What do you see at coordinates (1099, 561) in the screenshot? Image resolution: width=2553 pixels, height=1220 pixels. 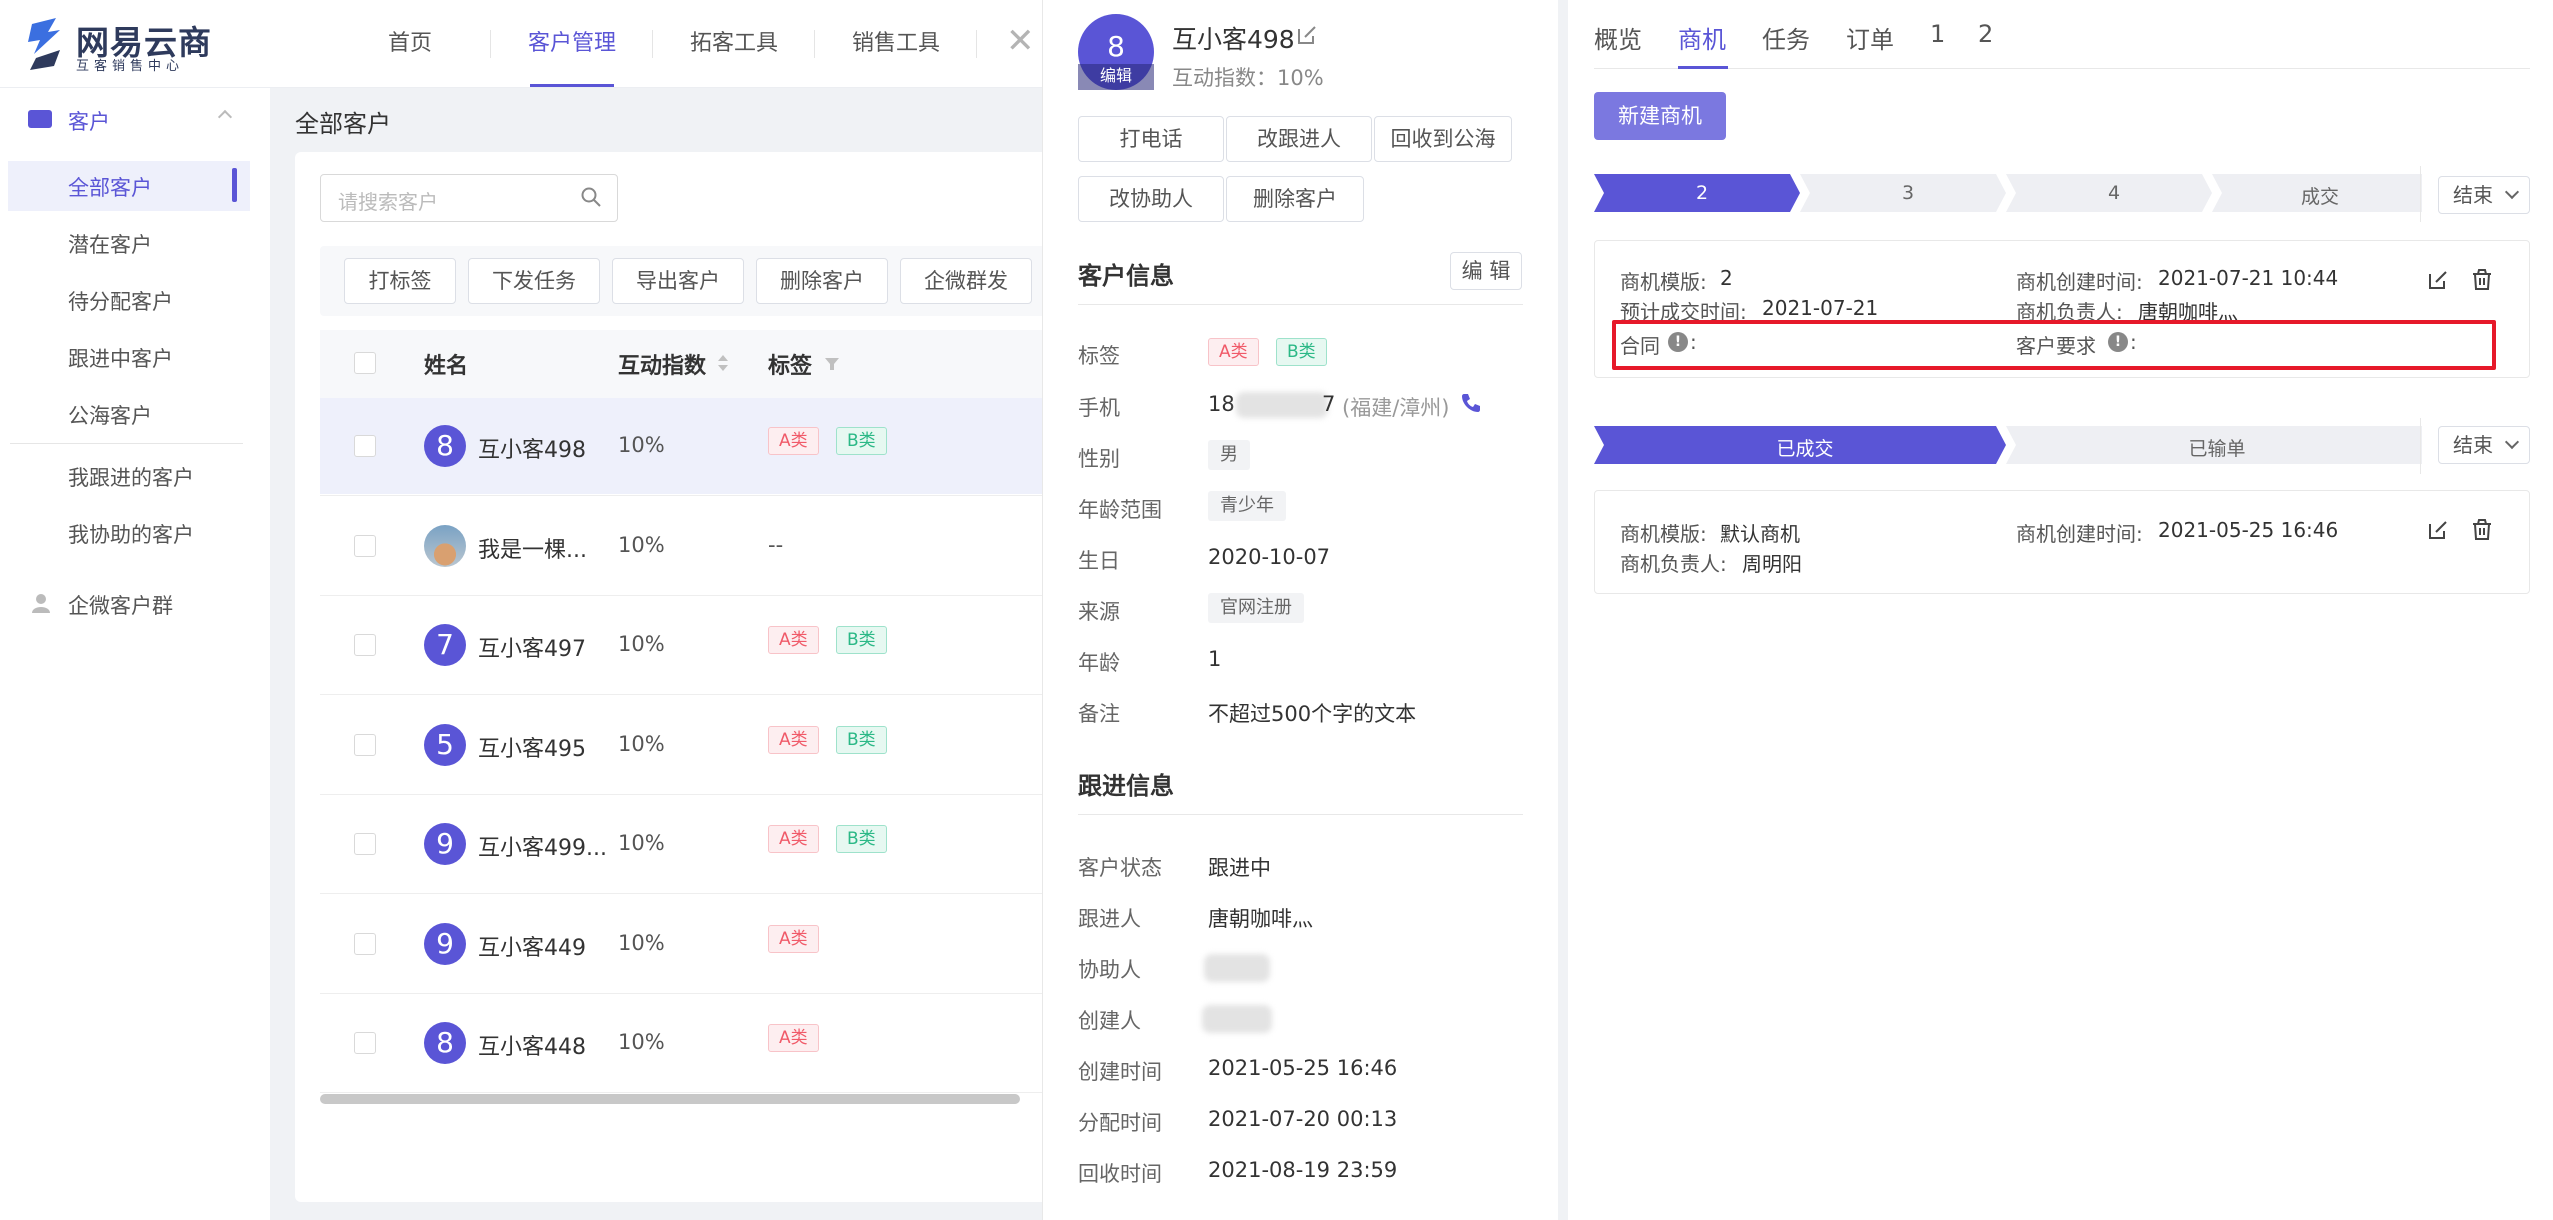 I see `field-label-birthday: 生日` at bounding box center [1099, 561].